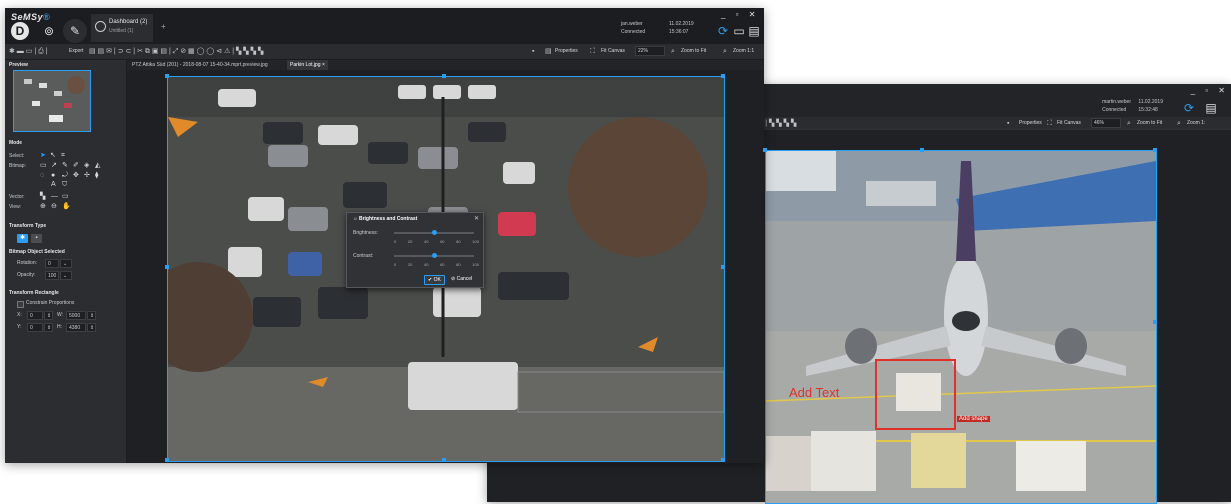 Image resolution: width=1231 pixels, height=504 pixels. Describe the element at coordinates (42, 176) in the screenshot. I see `lasso-icon: ◌` at that location.